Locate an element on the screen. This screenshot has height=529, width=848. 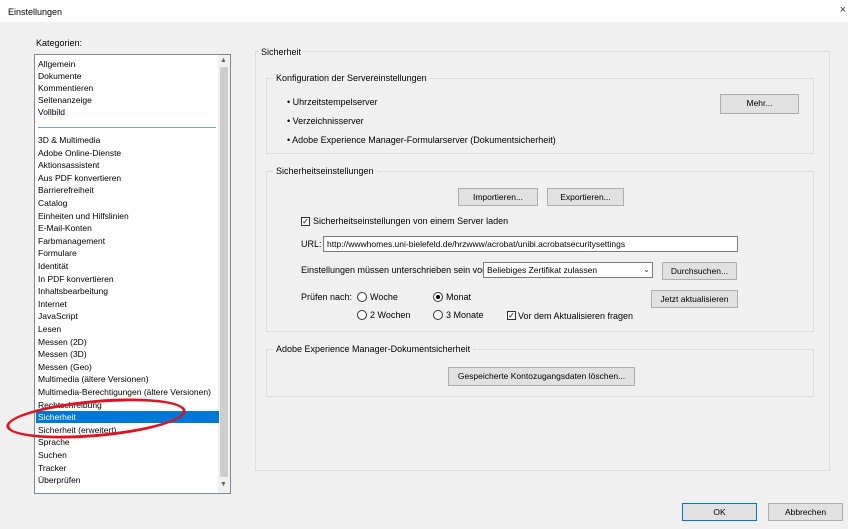
panel-title: Sicherheit is located at coordinates (281, 52).